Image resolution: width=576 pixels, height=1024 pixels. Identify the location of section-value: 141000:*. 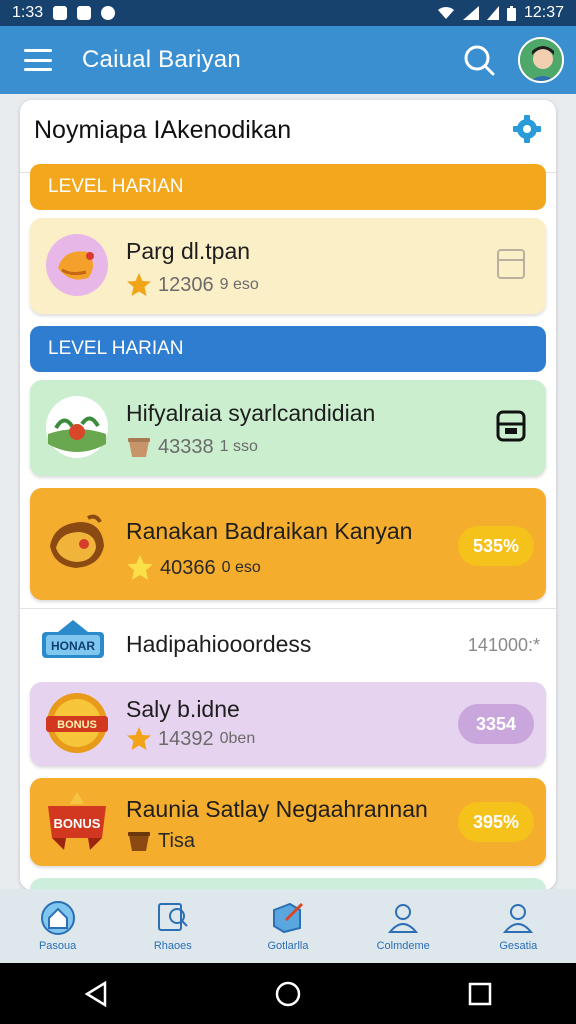
(503, 645).